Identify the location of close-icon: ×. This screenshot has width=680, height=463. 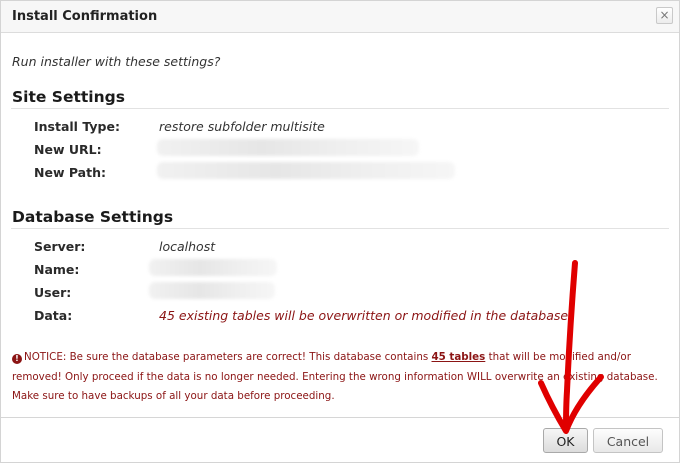
(664, 15).